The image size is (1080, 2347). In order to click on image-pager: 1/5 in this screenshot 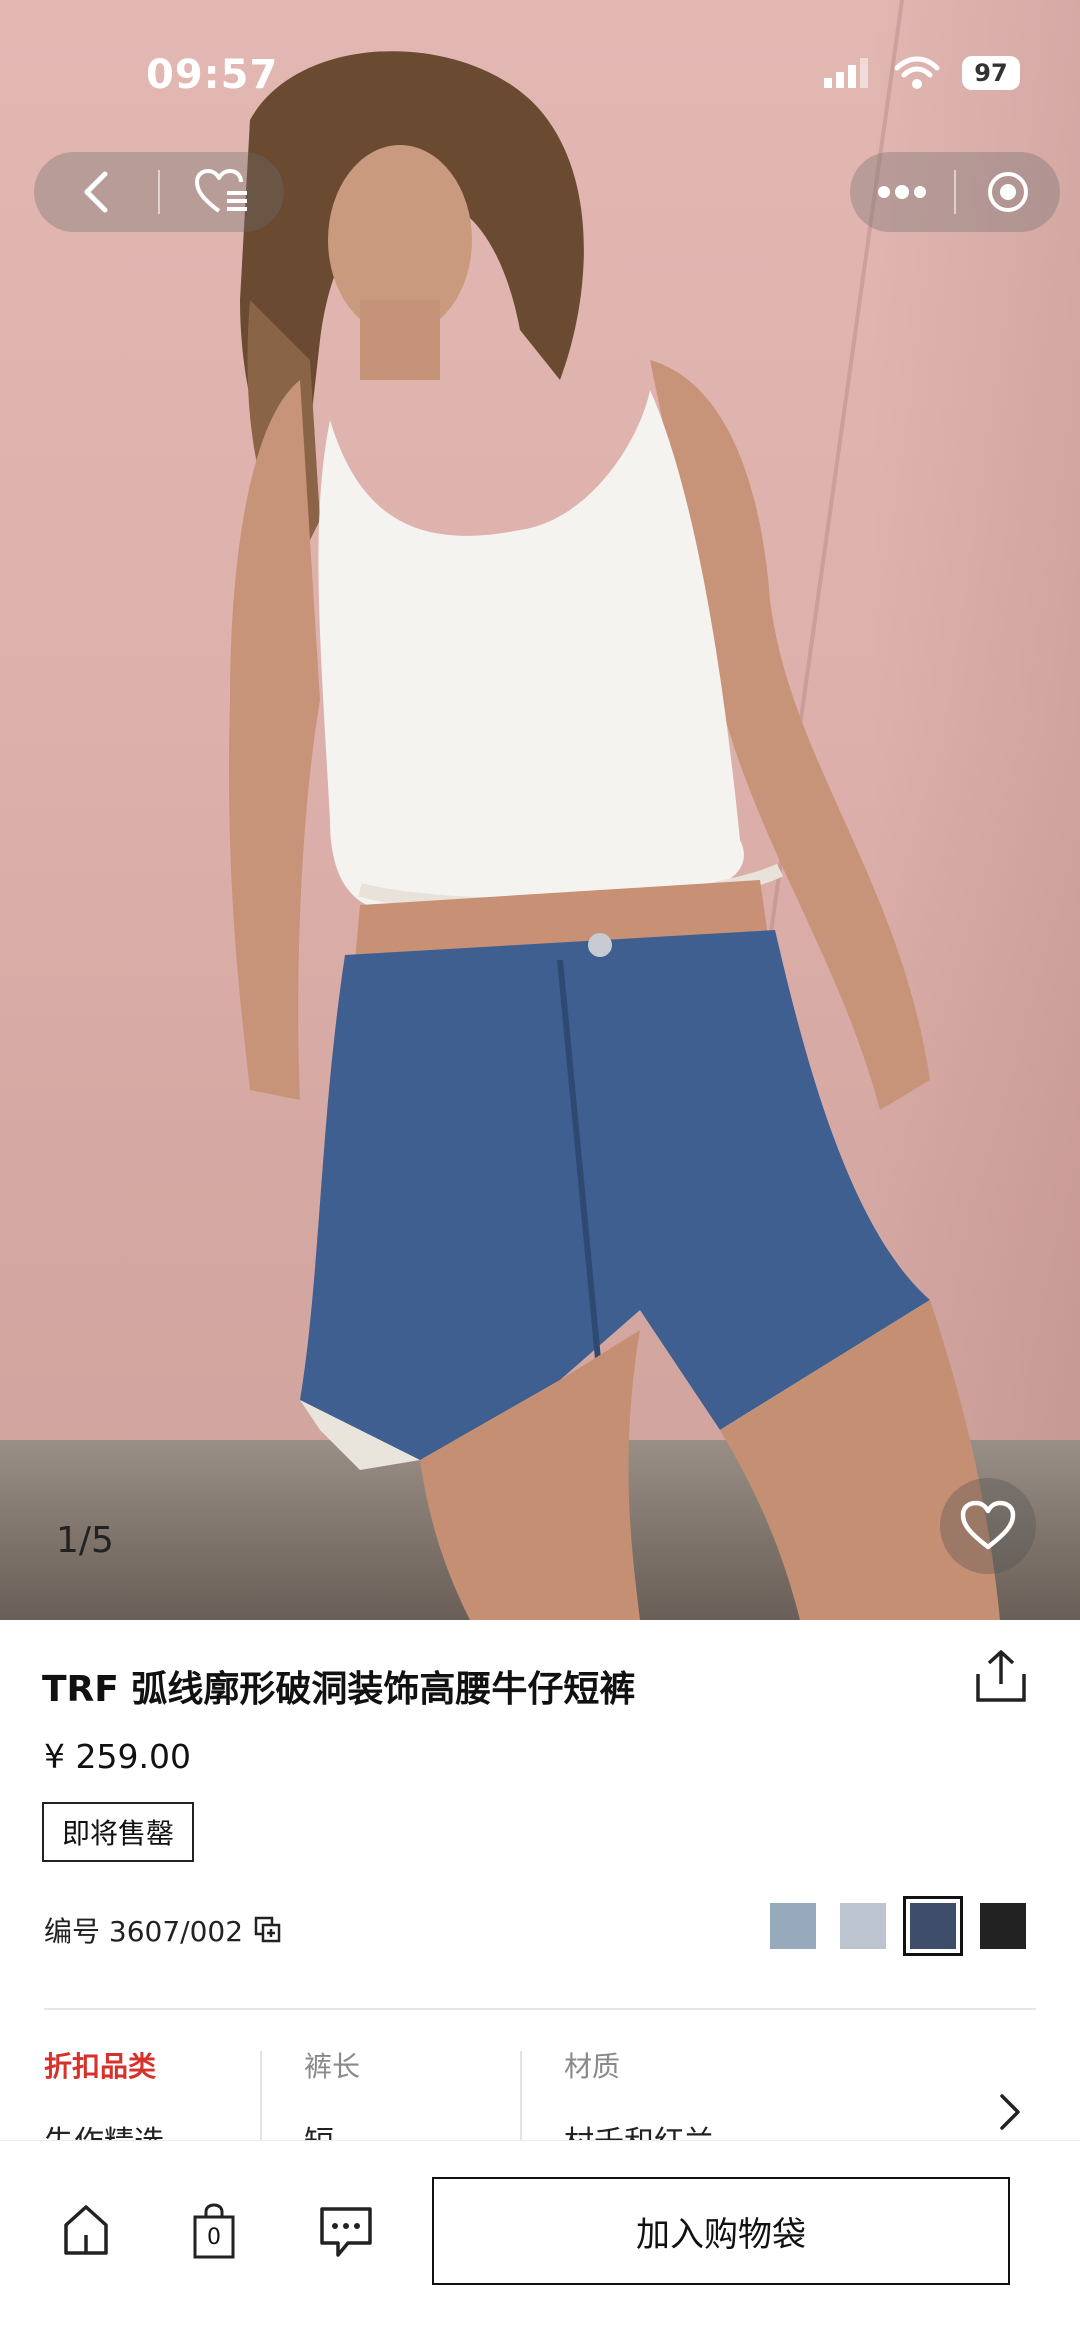, I will do `click(85, 1540)`.